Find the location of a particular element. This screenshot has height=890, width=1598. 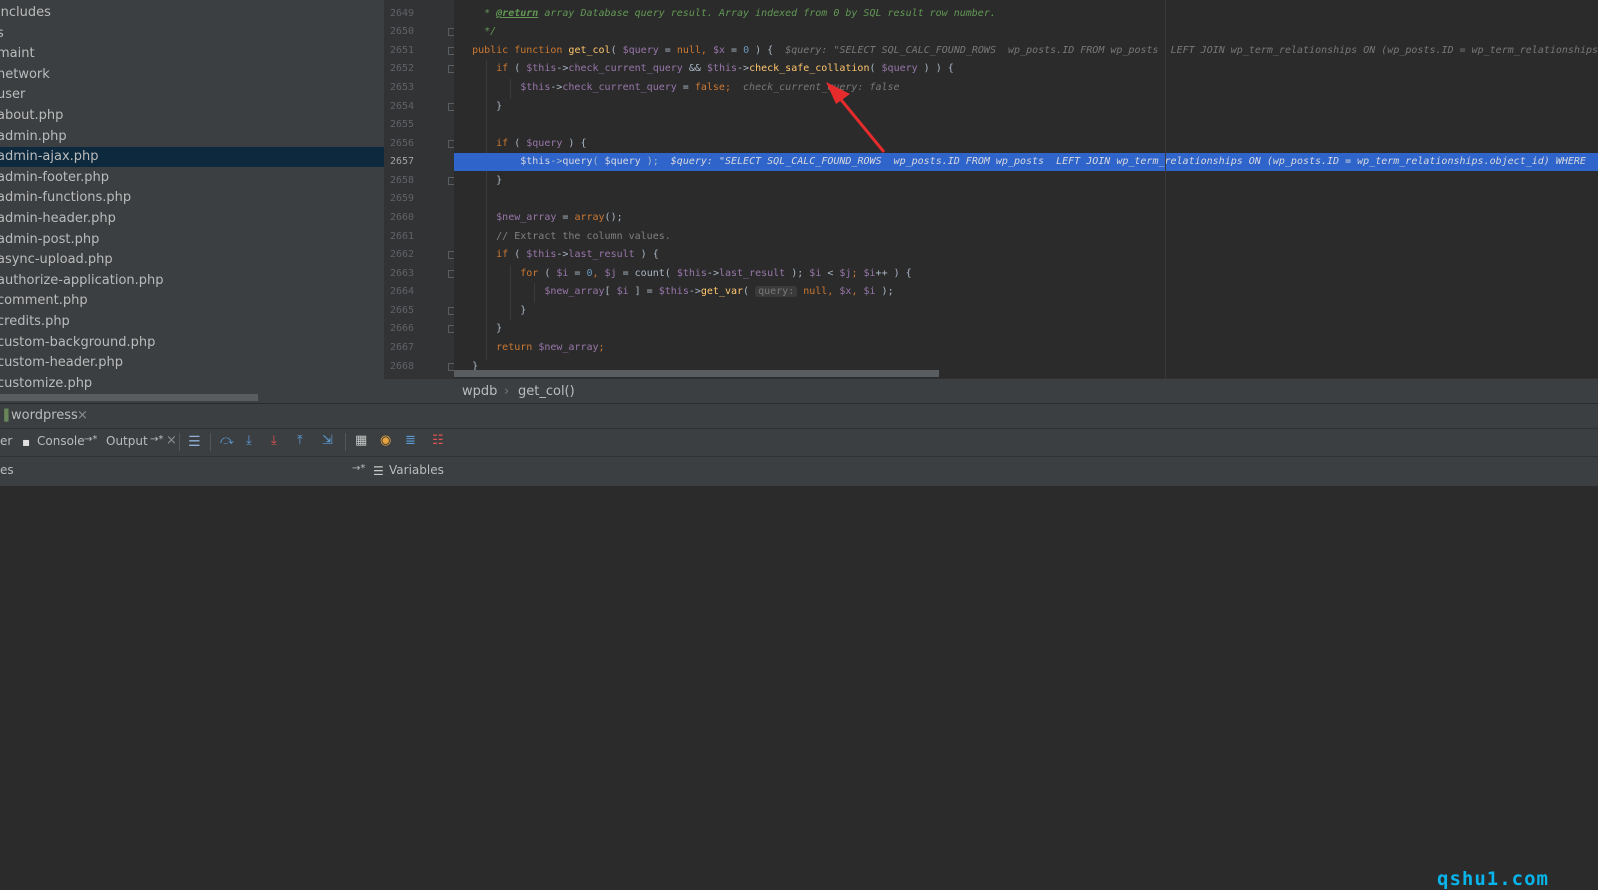

tree-item-s: s is located at coordinates (192, 34).